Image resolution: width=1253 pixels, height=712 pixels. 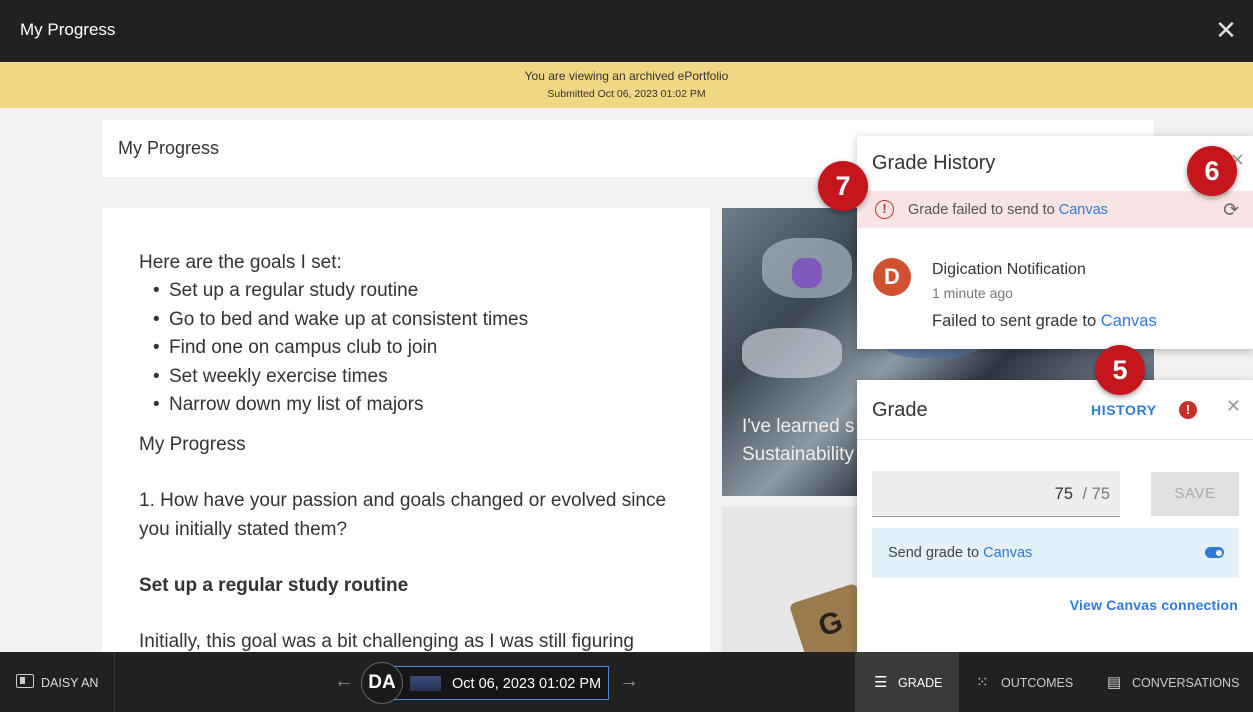 I want to click on error-text: Grade failed to send to, so click(x=983, y=210).